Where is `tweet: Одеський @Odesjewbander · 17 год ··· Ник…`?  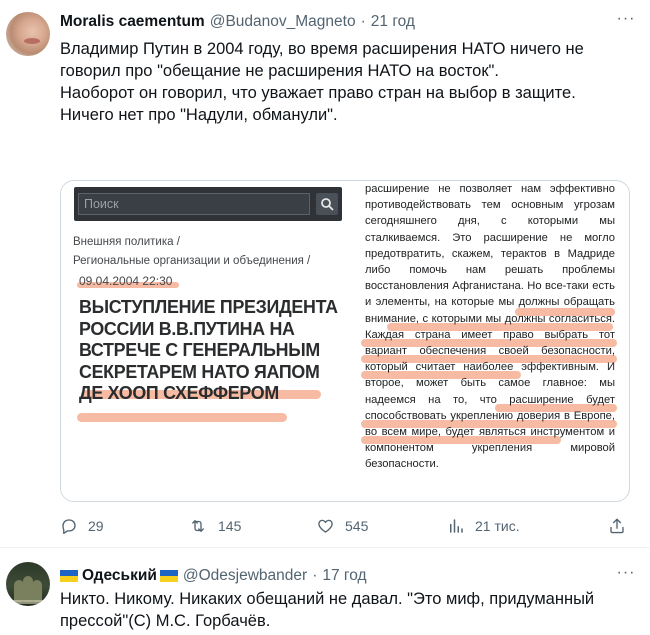 tweet: Одеський @Odesjewbander · 17 год ··· Ник… is located at coordinates (325, 591).